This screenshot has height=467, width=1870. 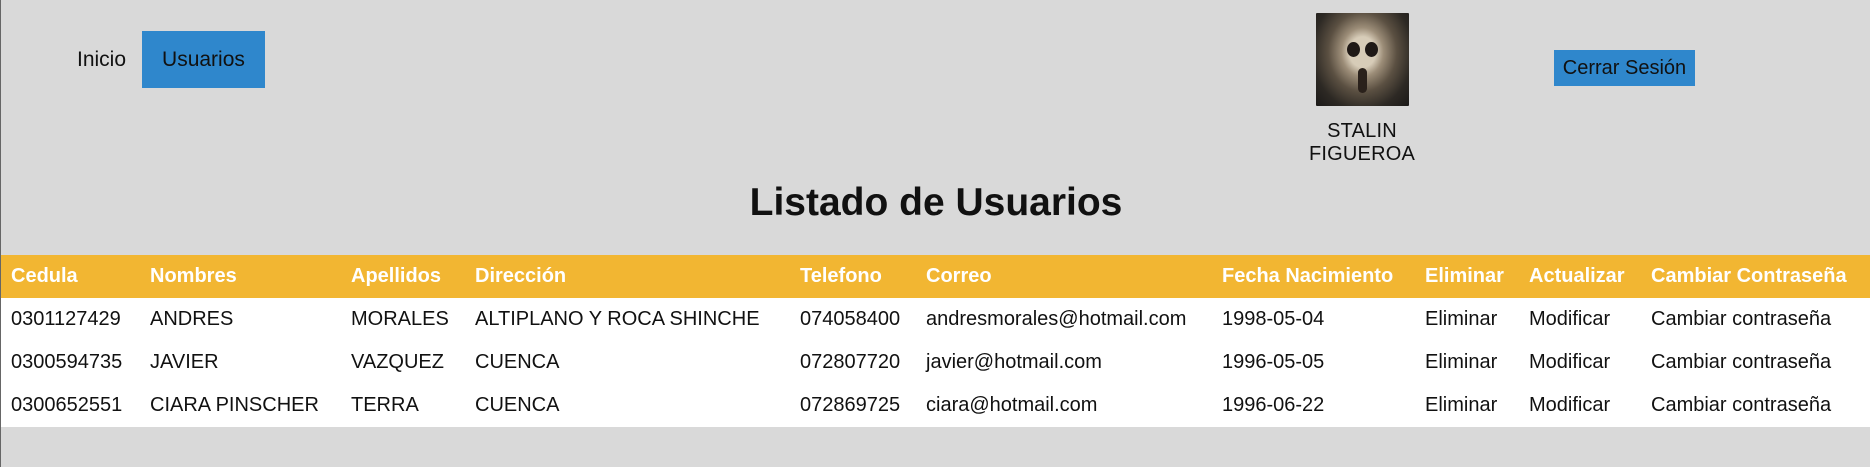 I want to click on user-profile: STALIN FIGUEROA, so click(x=1362, y=89).